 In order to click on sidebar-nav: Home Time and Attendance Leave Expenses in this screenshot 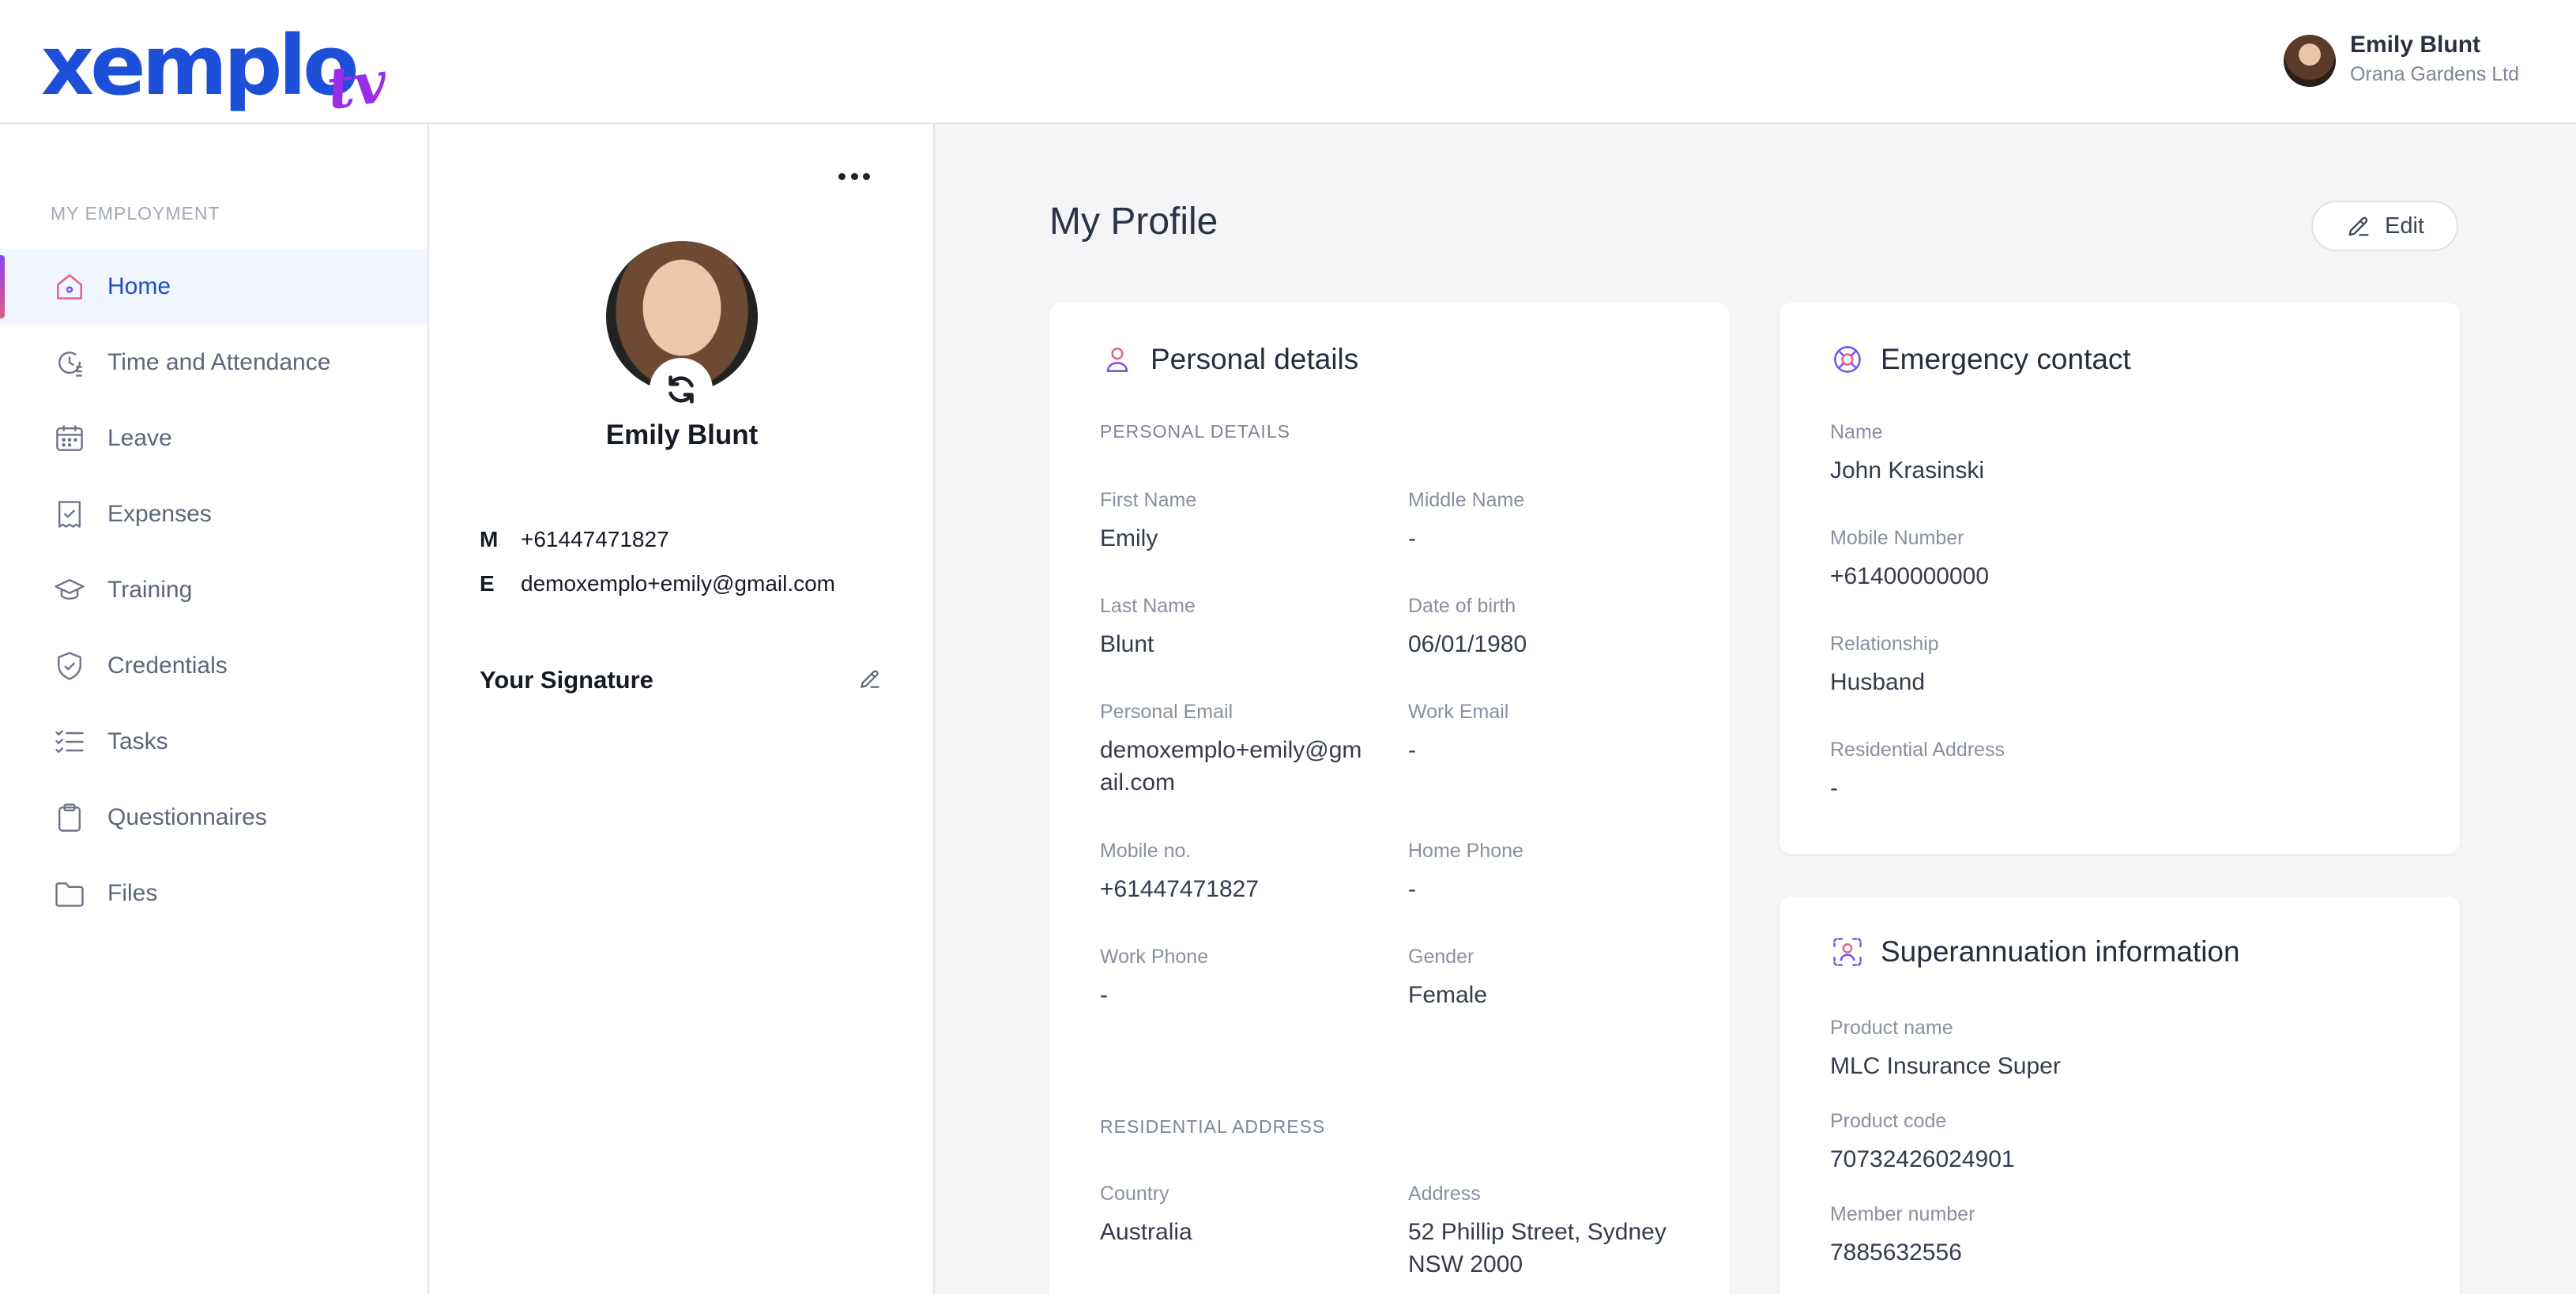, I will do `click(213, 590)`.